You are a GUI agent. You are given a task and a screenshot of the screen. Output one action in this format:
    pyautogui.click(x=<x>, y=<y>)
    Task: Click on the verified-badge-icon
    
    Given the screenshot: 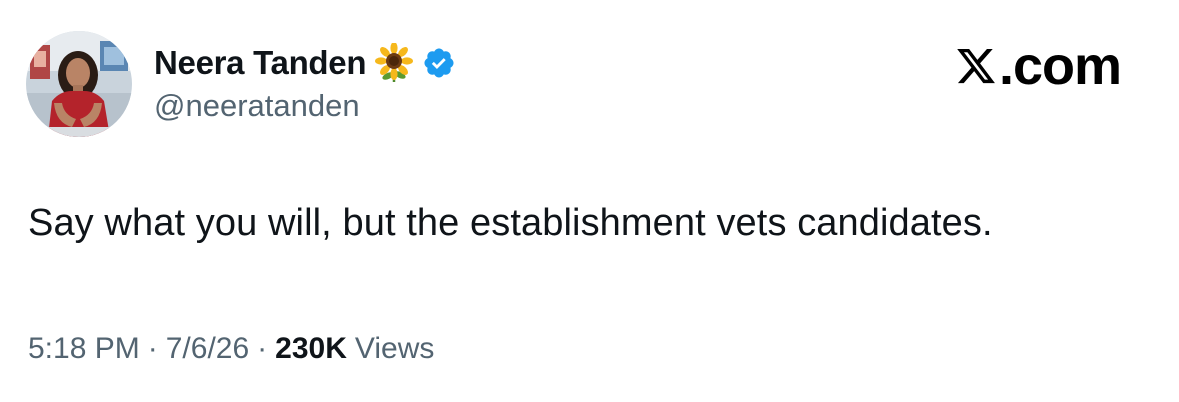 What is the action you would take?
    pyautogui.click(x=439, y=63)
    